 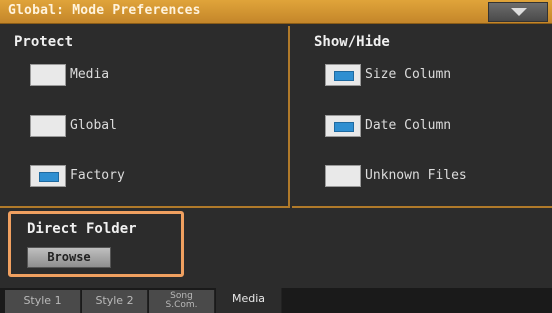 What do you see at coordinates (352, 42) in the screenshot?
I see `show-hide-title: Show/Hide` at bounding box center [352, 42].